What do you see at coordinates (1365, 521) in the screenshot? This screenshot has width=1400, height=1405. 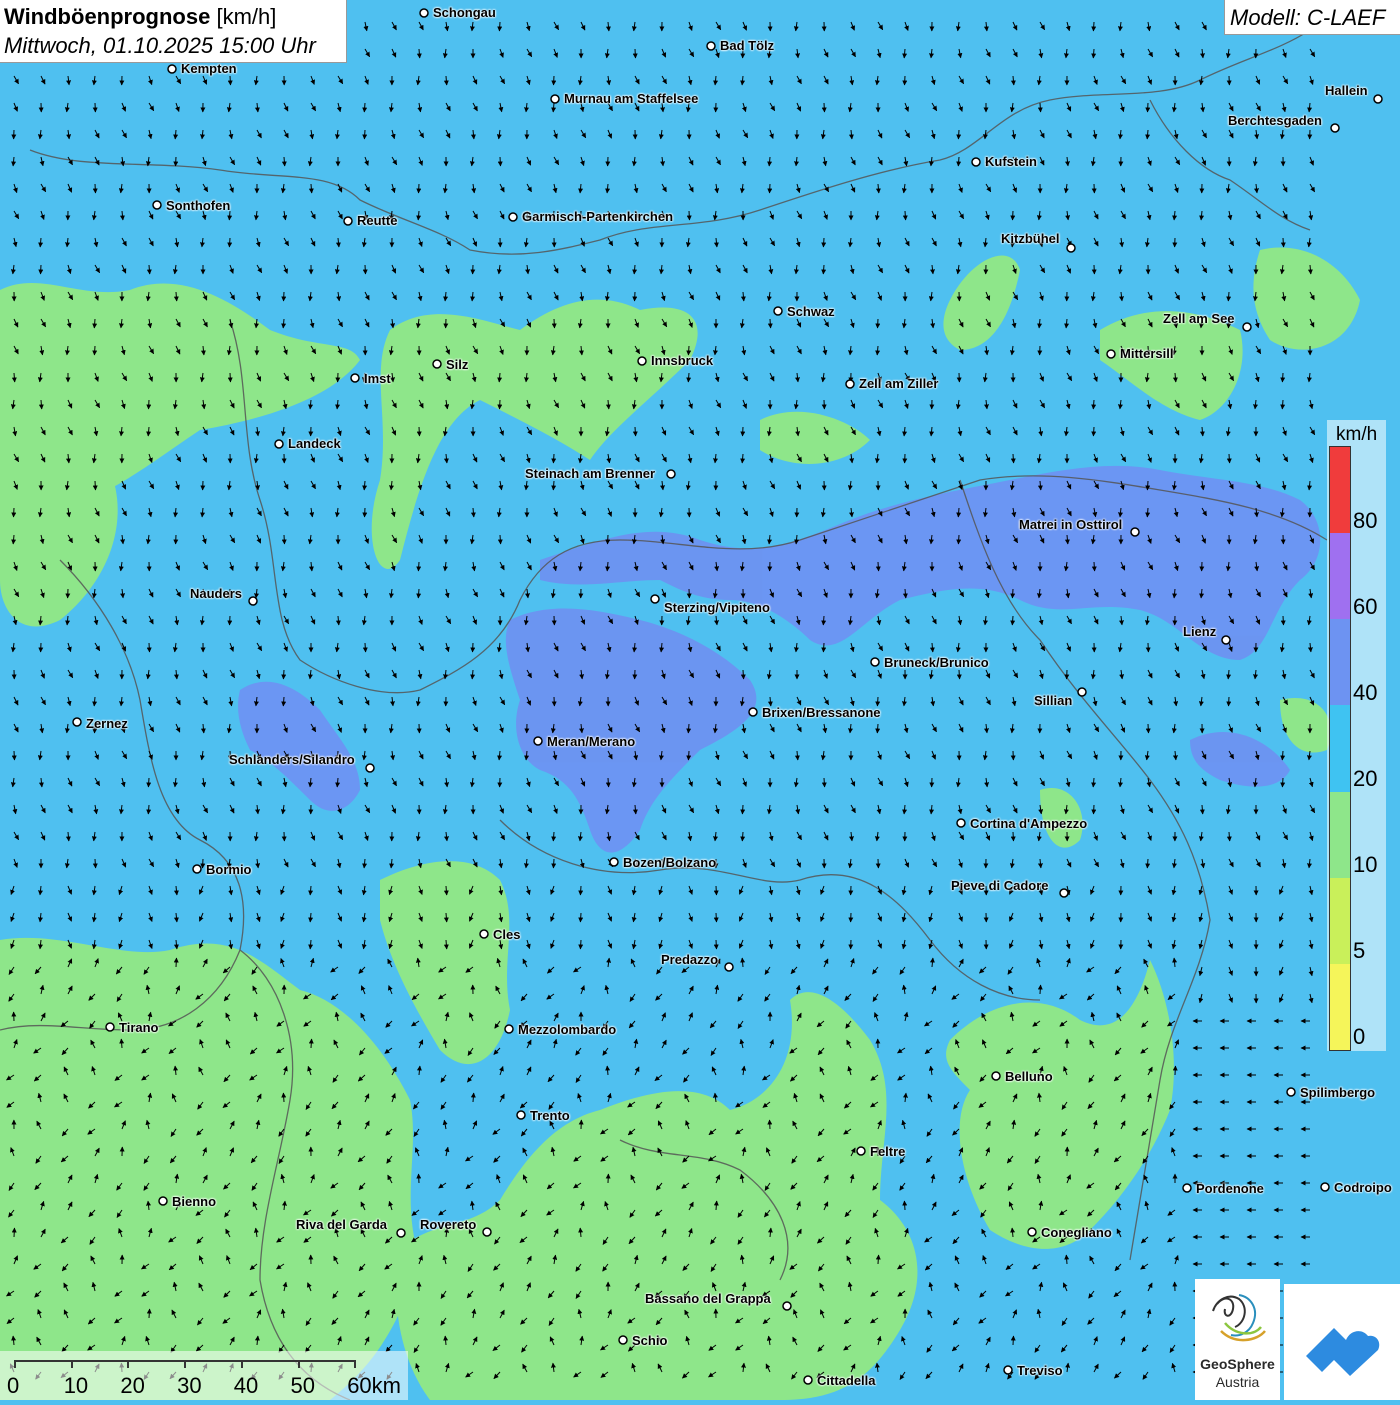 I see `legend-tick-label: 80` at bounding box center [1365, 521].